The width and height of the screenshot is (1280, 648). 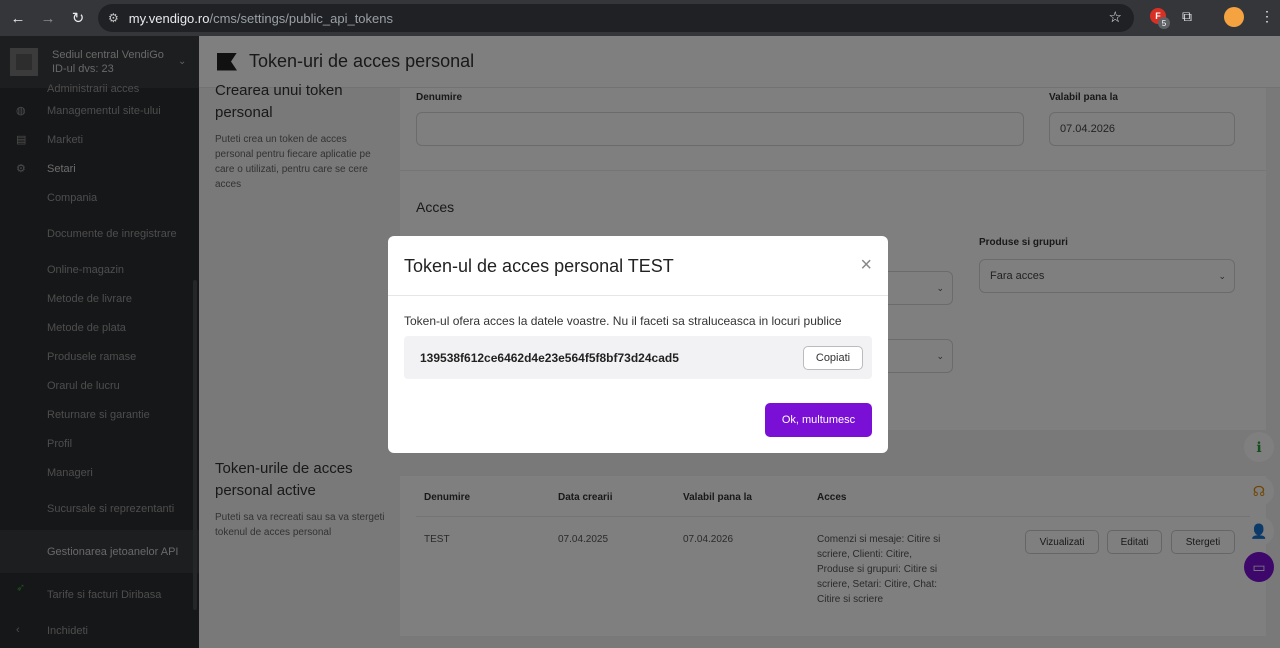 I want to click on token-value: 139538f612ce6462d4e23e564f5f8bf73d24cad5, so click(x=549, y=358).